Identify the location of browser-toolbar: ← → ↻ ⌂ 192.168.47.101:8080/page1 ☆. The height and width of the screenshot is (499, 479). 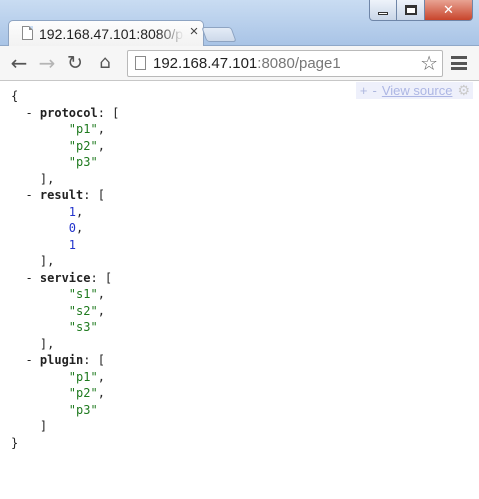
(239, 63).